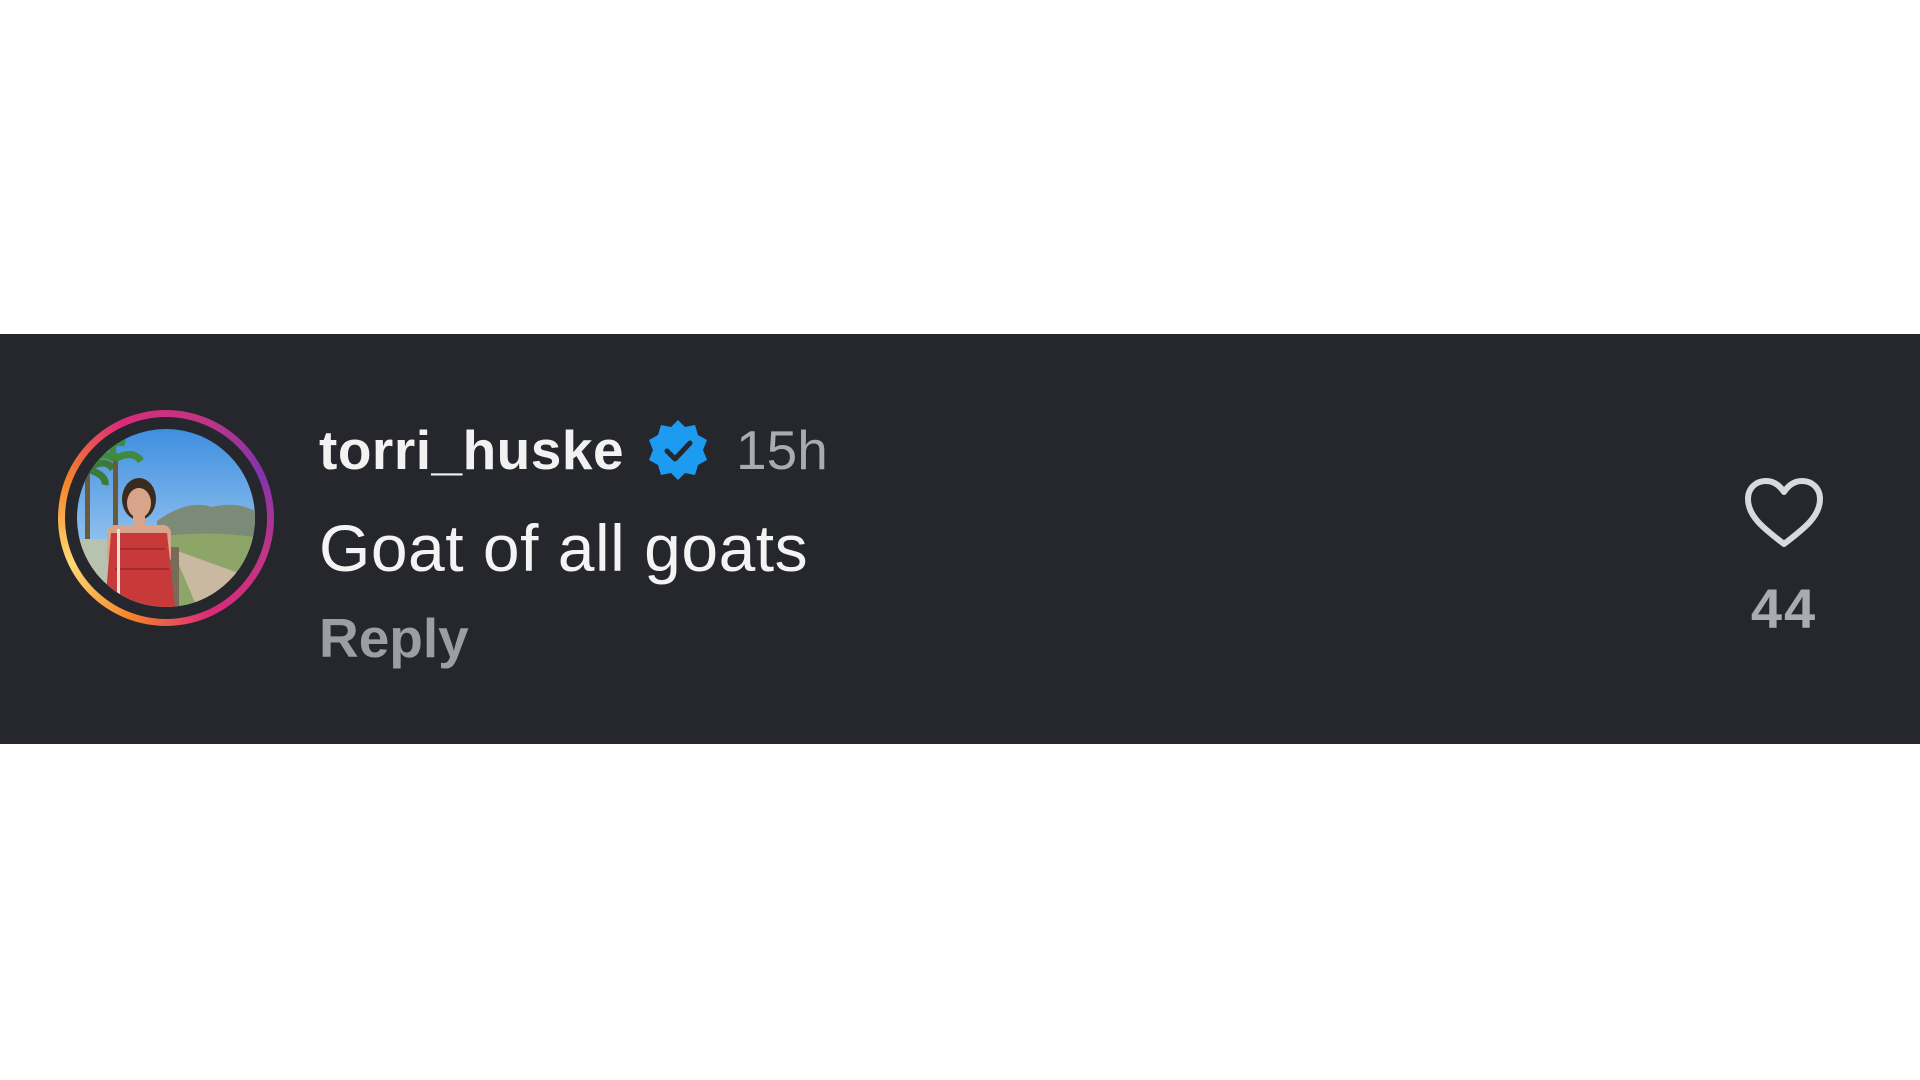  I want to click on avatar, so click(166, 518).